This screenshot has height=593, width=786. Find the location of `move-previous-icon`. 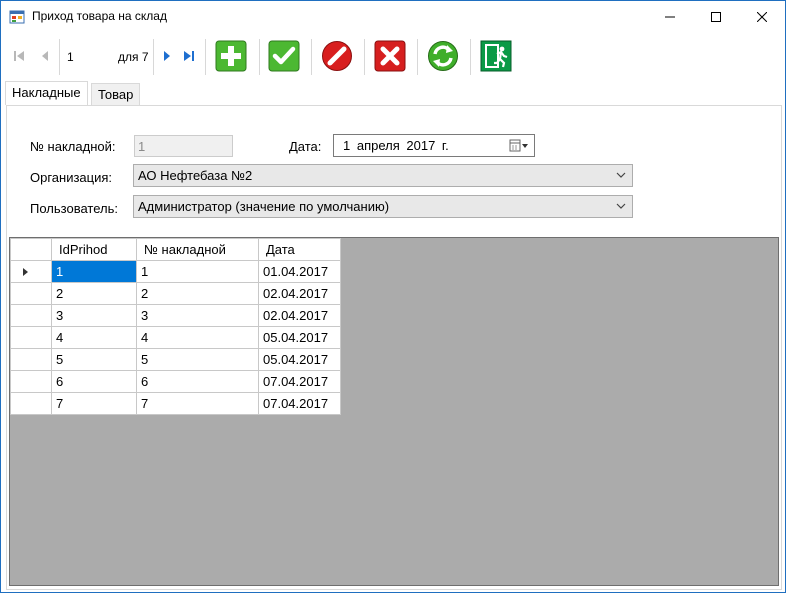

move-previous-icon is located at coordinates (45, 56).